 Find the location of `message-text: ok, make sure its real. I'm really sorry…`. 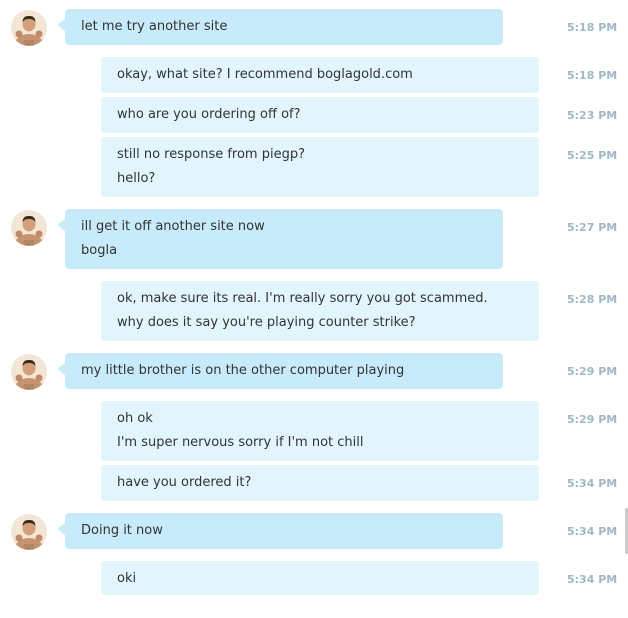

message-text: ok, make sure its real. I'm really sorry… is located at coordinates (302, 298).